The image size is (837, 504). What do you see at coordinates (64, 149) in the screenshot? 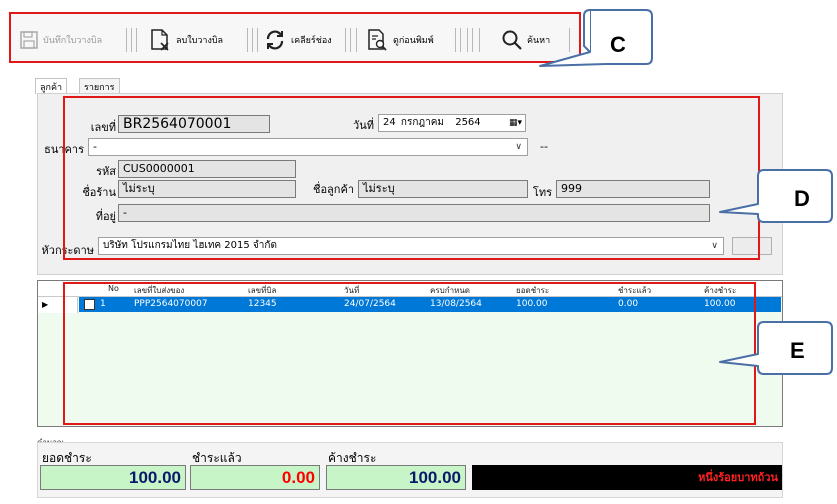
I see `bank-label: ธนาคาร` at bounding box center [64, 149].